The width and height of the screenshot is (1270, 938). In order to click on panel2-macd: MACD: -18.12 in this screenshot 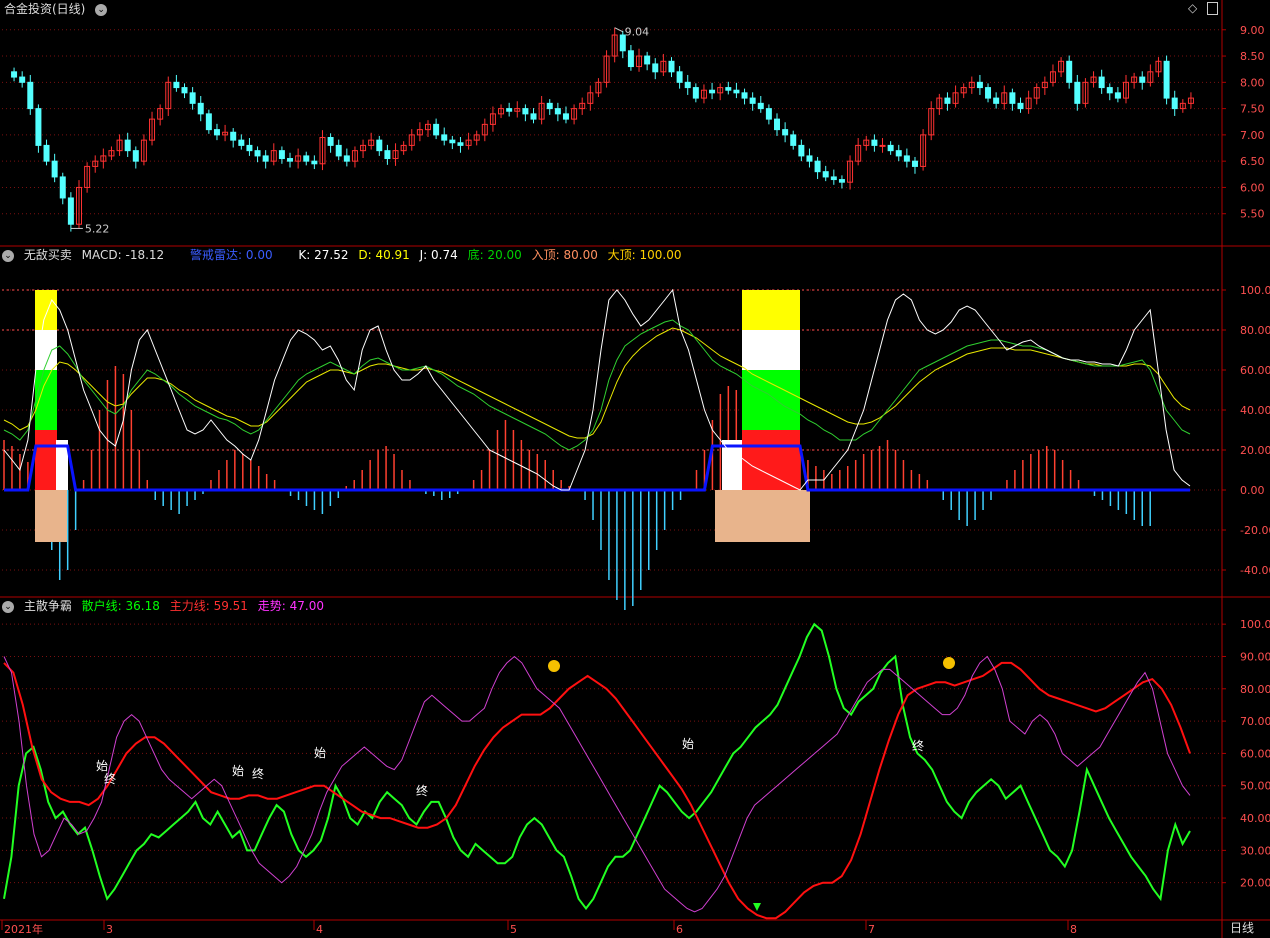, I will do `click(123, 255)`.